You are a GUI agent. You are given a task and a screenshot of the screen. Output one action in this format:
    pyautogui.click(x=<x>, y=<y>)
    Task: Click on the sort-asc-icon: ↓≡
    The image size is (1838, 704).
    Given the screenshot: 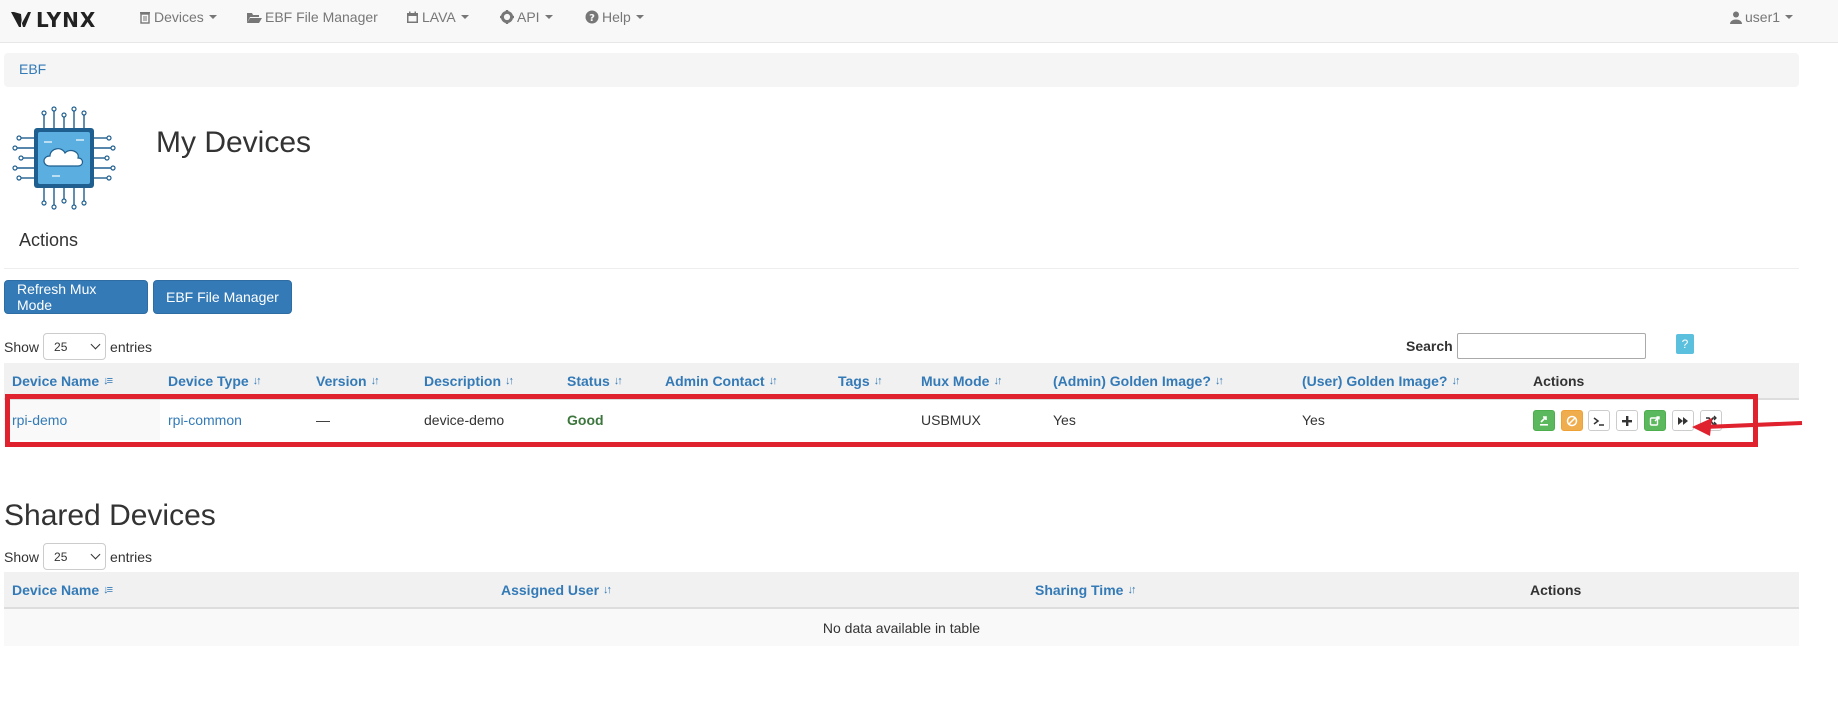 What is the action you would take?
    pyautogui.click(x=108, y=590)
    